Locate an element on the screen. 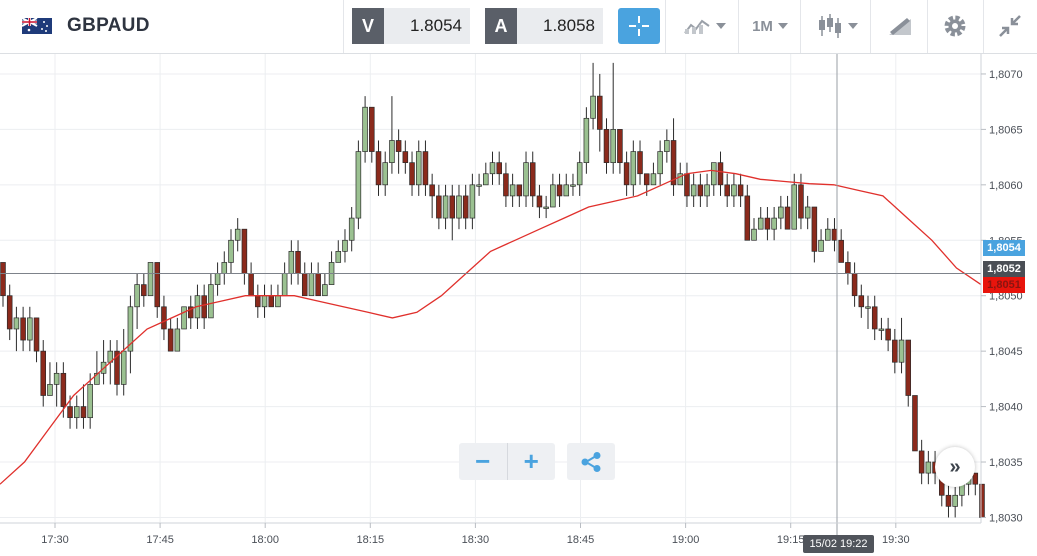 This screenshot has height=556, width=1037. drawing-tools-button is located at coordinates (900, 26).